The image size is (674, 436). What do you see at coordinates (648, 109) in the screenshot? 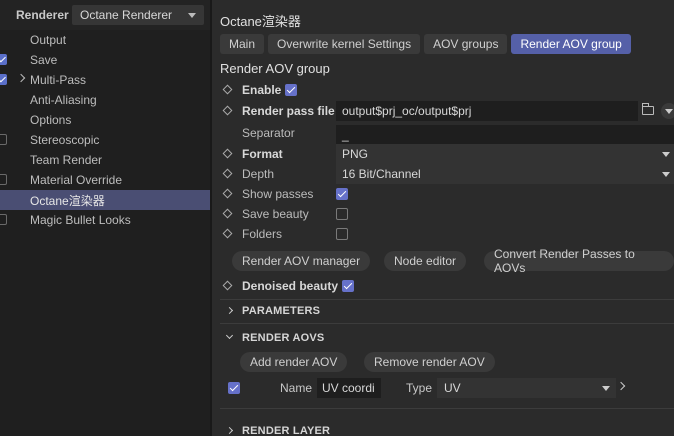
I see `folder-icon` at bounding box center [648, 109].